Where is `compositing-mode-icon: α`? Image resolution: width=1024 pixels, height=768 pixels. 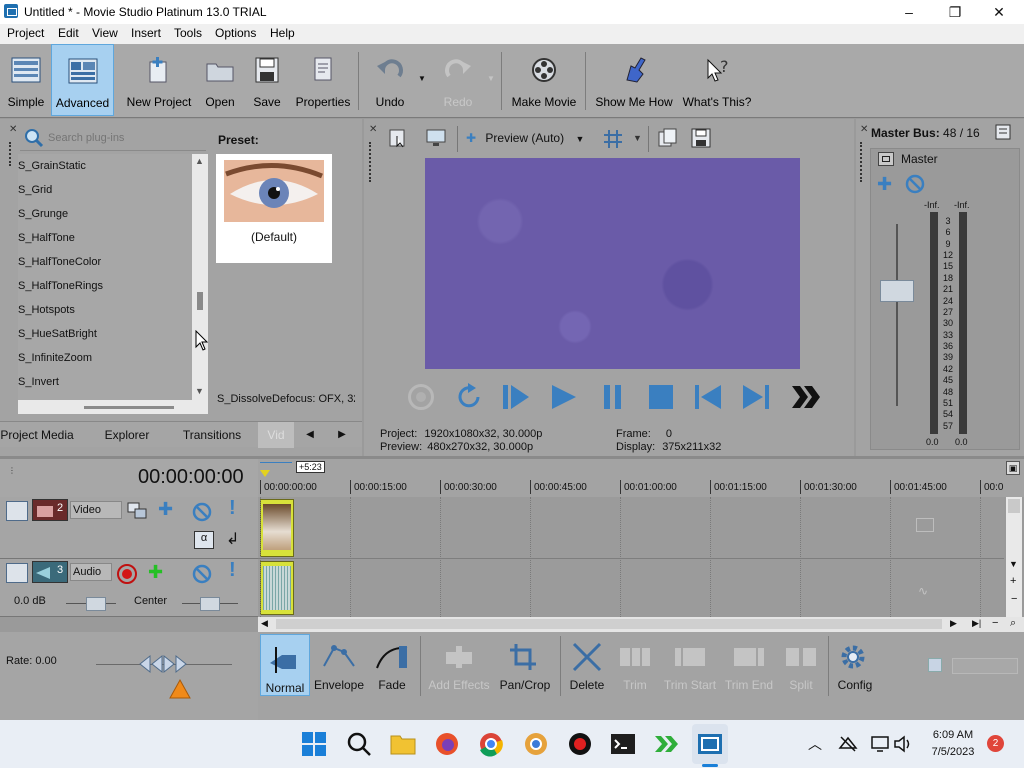 compositing-mode-icon: α is located at coordinates (204, 540).